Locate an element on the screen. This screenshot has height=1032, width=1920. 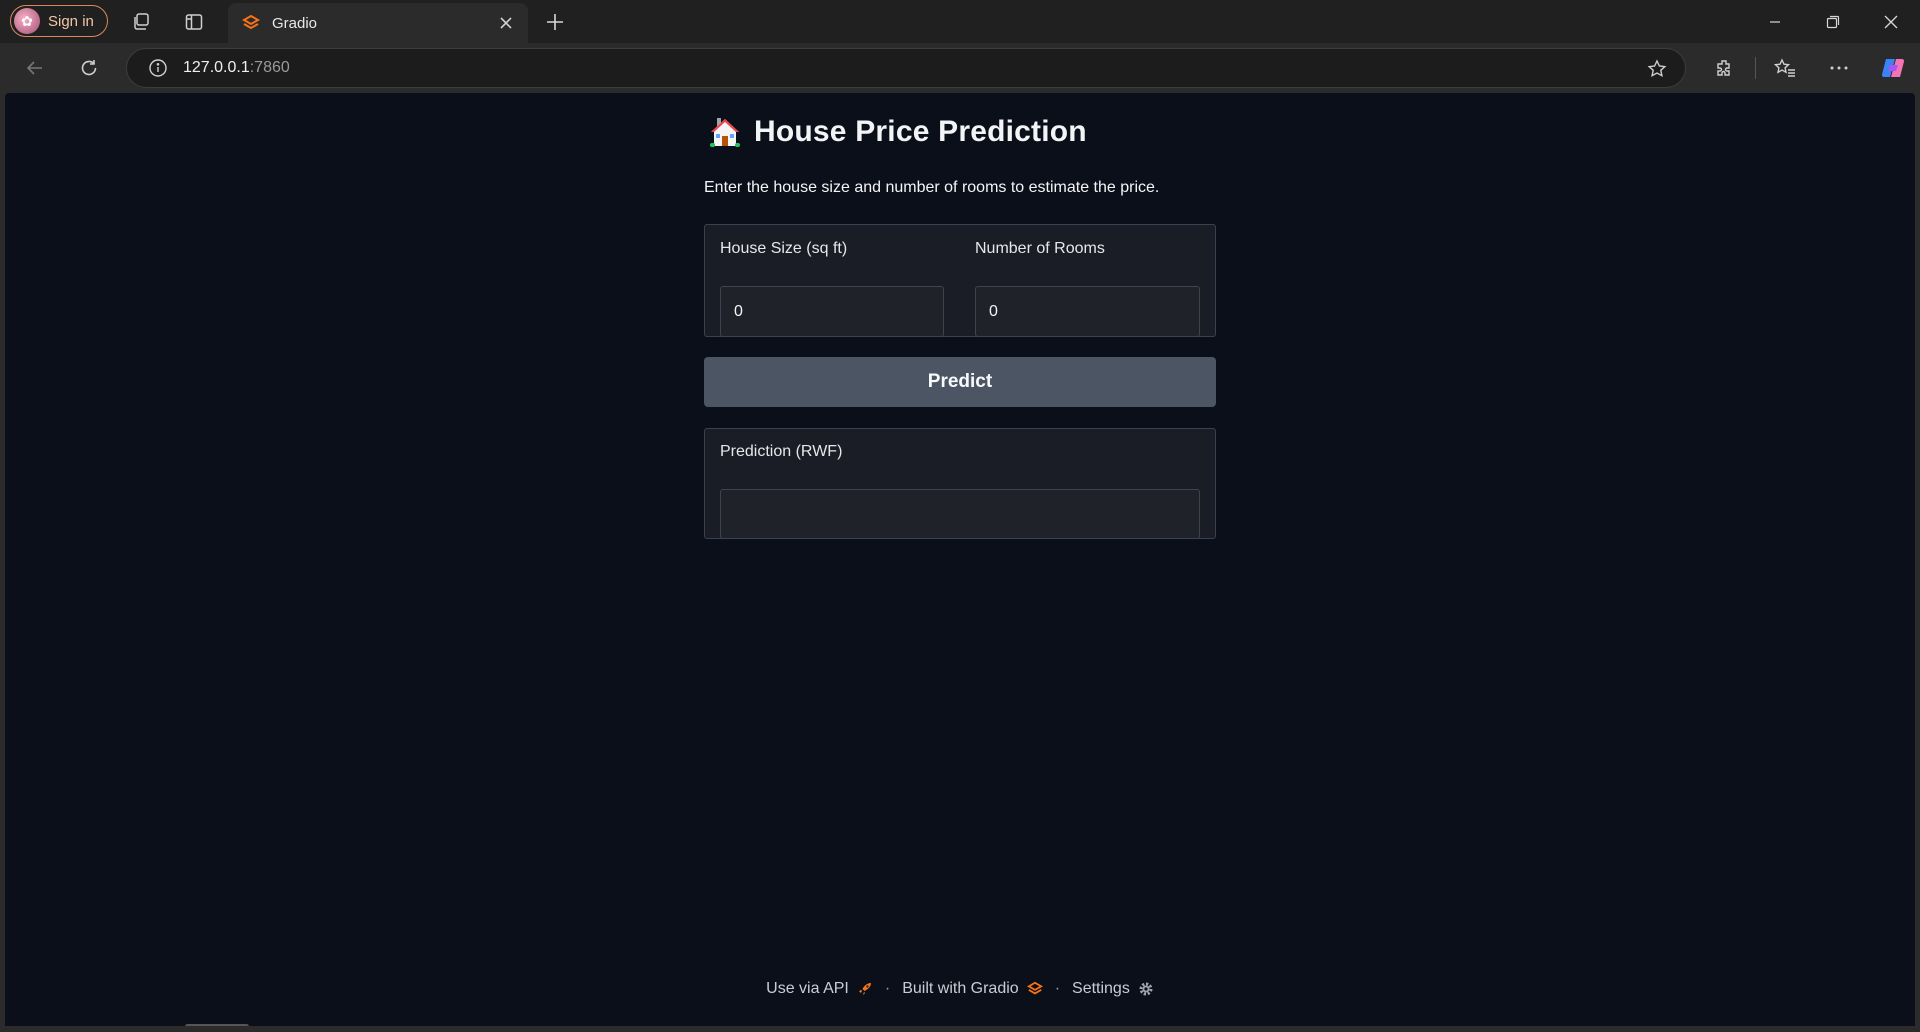
gradio-favicon-icon is located at coordinates (251, 22).